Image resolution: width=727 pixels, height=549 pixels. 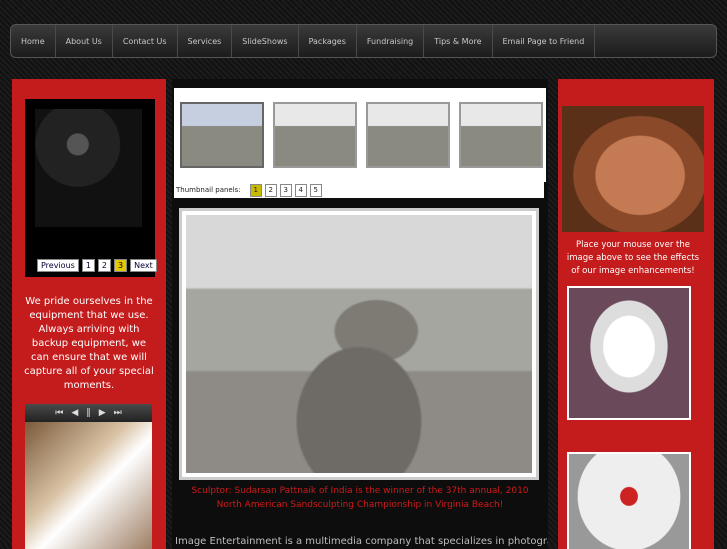 I want to click on slideshow-box: Previous 1 2 3 Next, so click(x=91, y=188).